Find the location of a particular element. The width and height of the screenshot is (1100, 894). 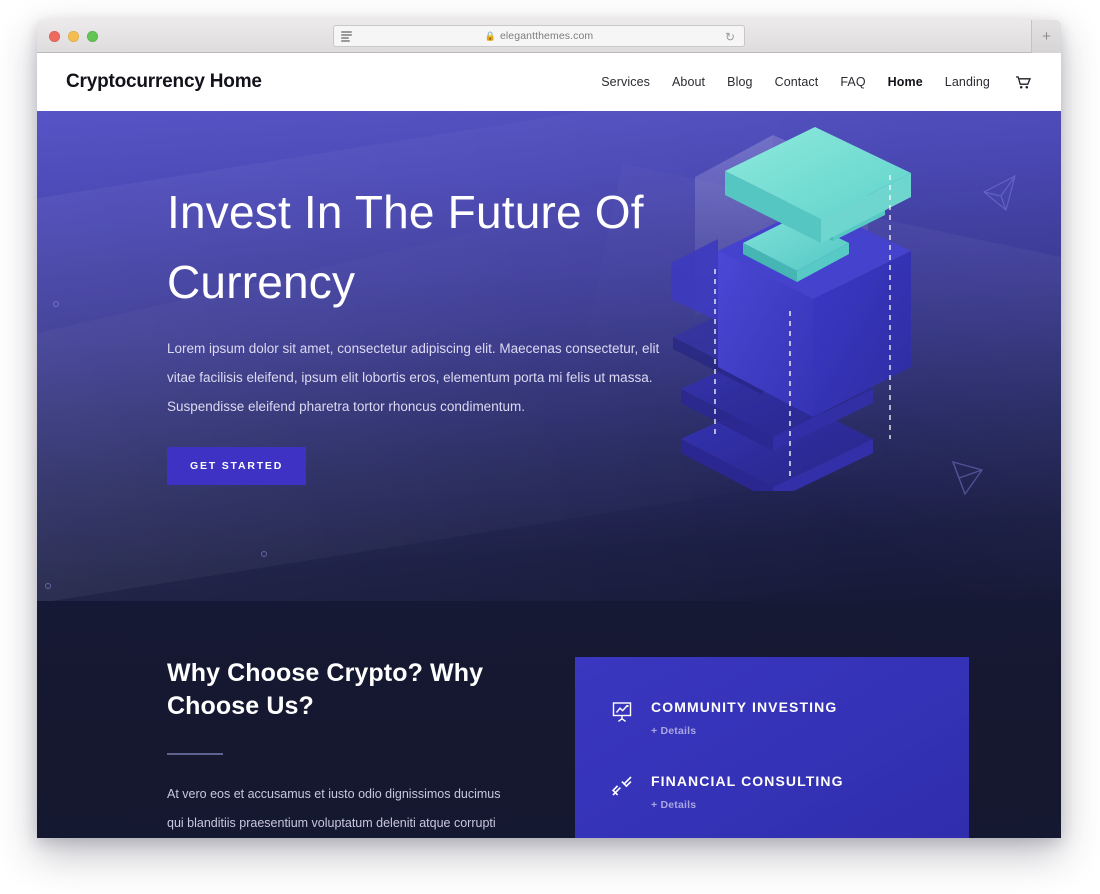

close-window-button is located at coordinates (54, 36).